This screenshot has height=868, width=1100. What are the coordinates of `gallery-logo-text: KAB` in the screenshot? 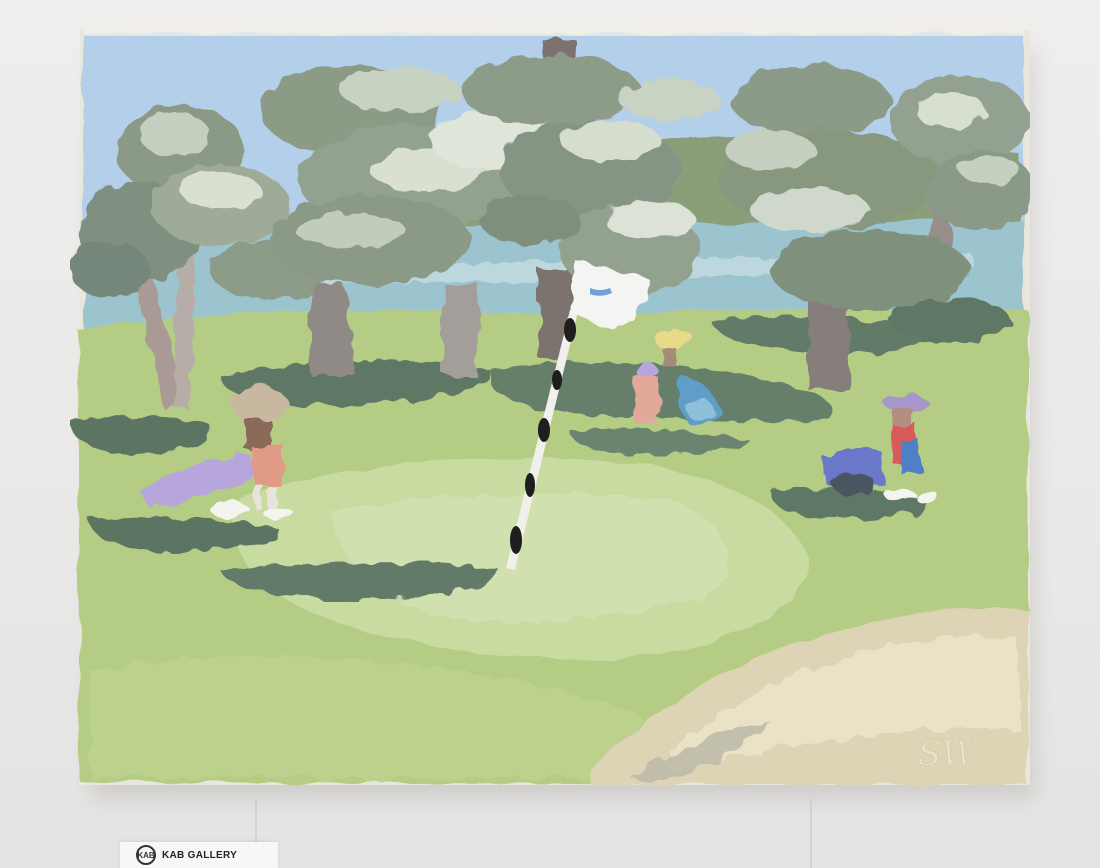 It's located at (146, 855).